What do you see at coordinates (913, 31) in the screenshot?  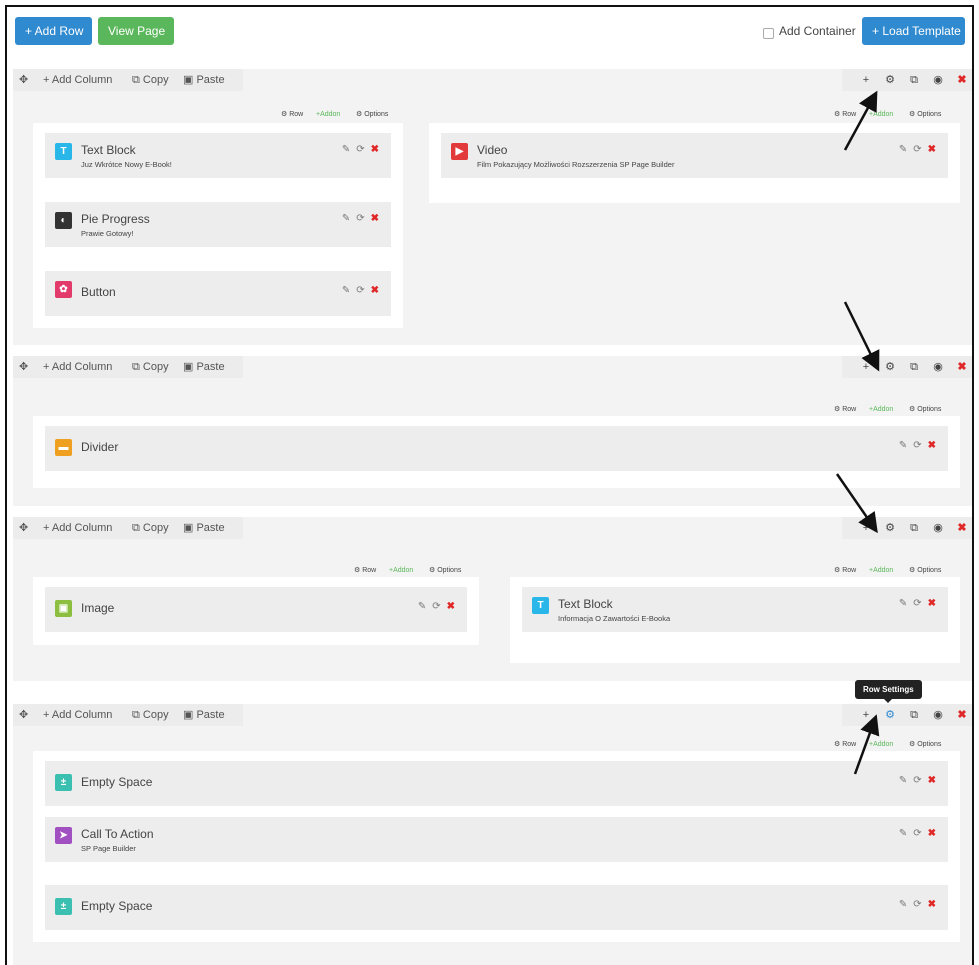 I see `load-template-button: + Load Template` at bounding box center [913, 31].